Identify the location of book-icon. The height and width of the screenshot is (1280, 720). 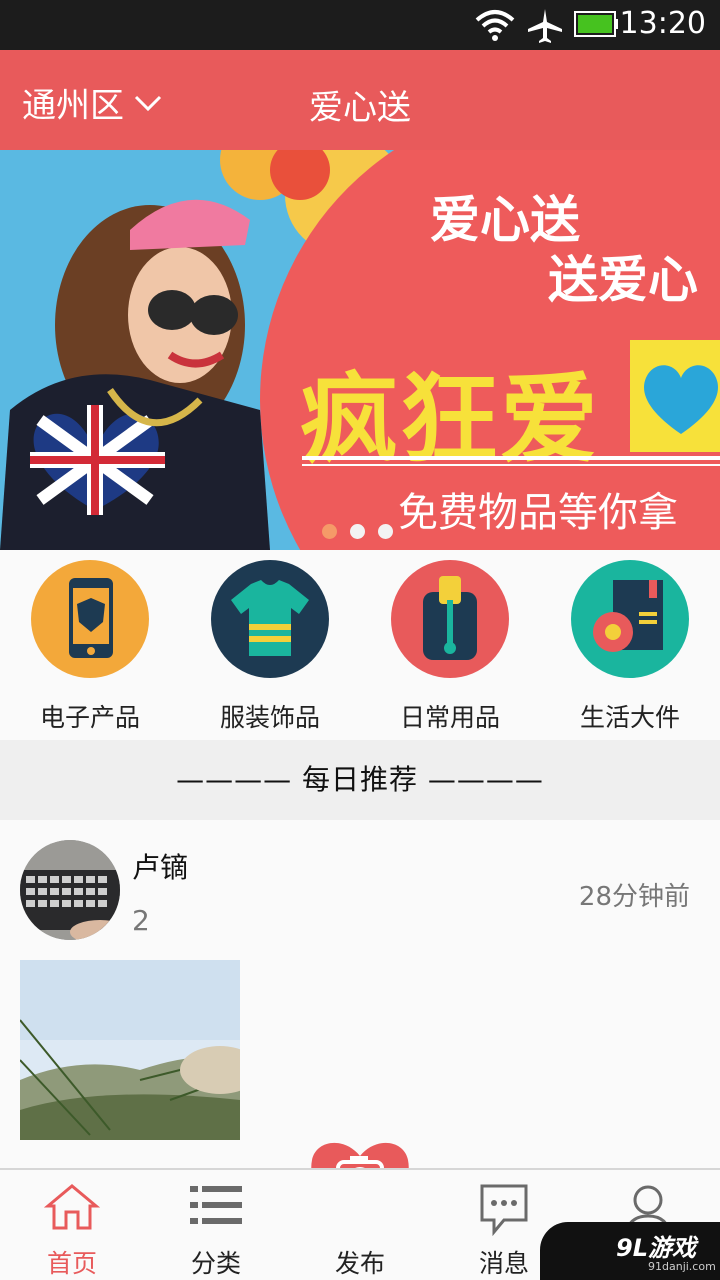
(630, 619).